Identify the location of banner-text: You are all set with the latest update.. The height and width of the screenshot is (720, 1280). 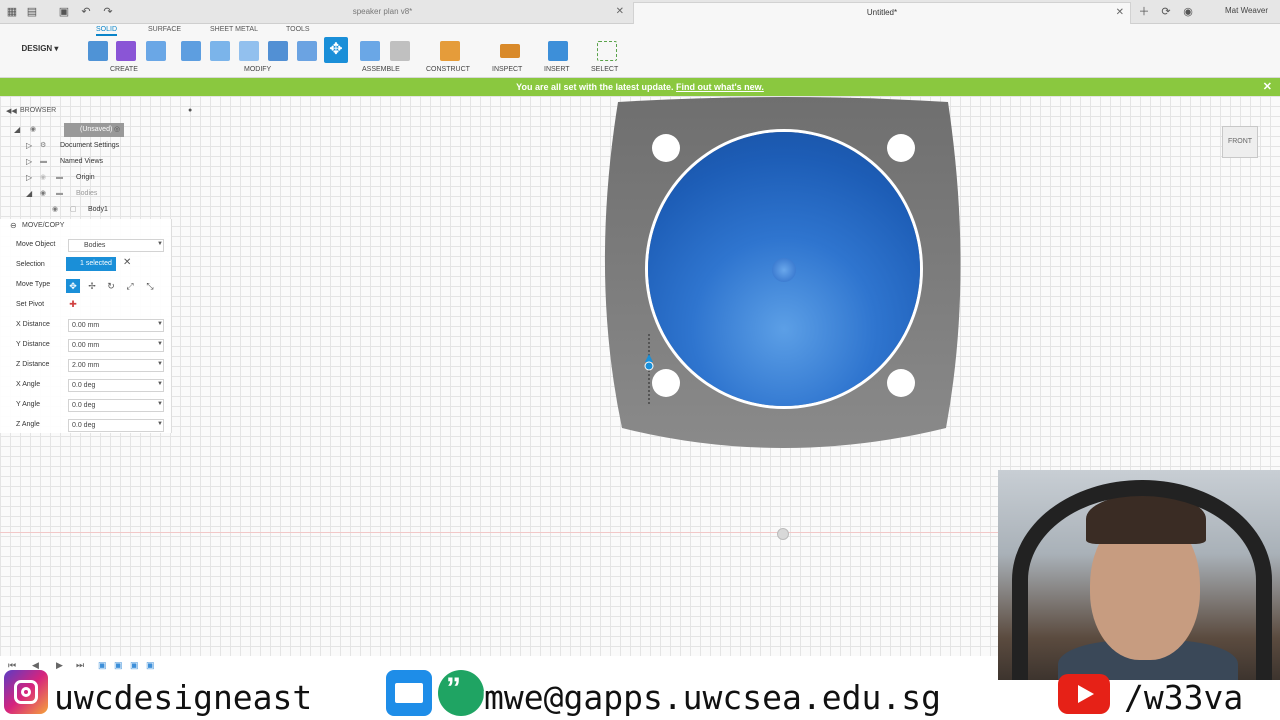
(595, 87).